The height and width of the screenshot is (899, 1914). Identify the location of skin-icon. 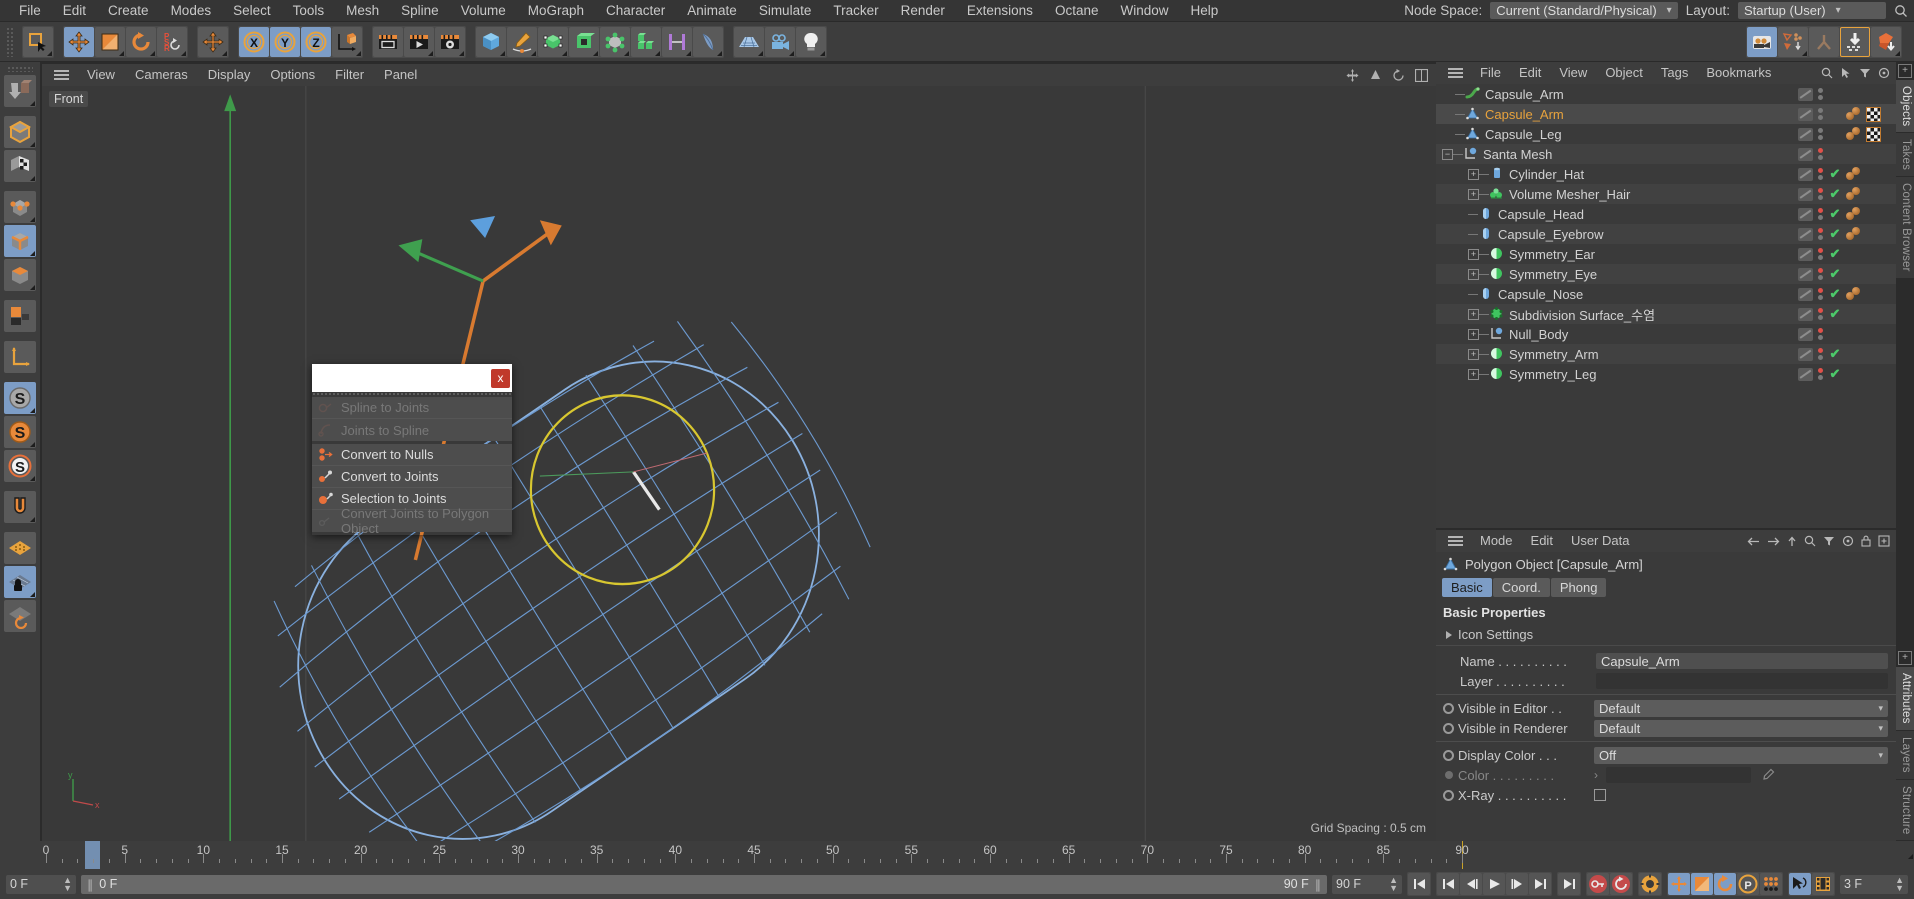
(1886, 41).